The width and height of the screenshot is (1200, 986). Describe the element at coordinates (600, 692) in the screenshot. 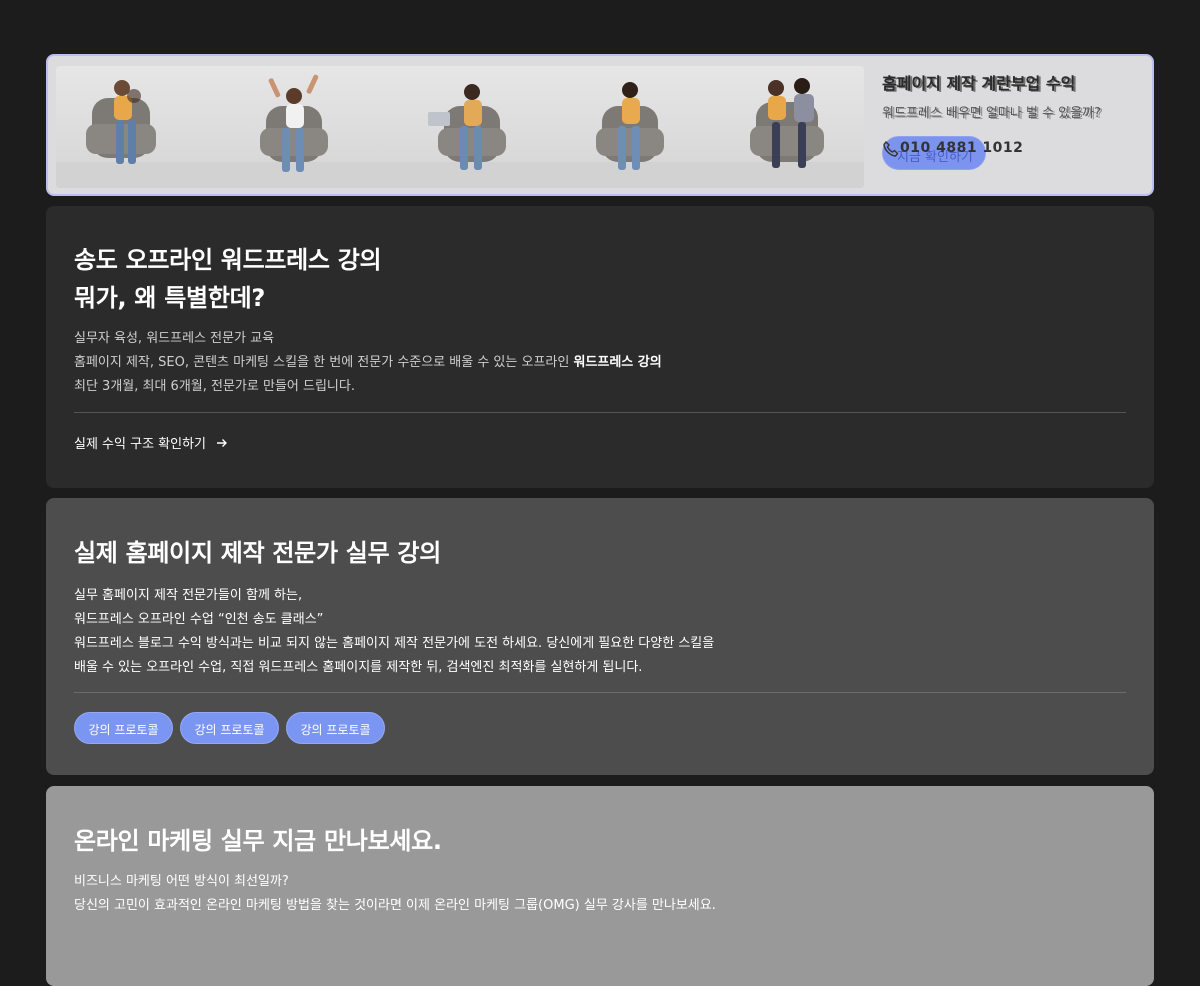

I see `card2-divider` at that location.